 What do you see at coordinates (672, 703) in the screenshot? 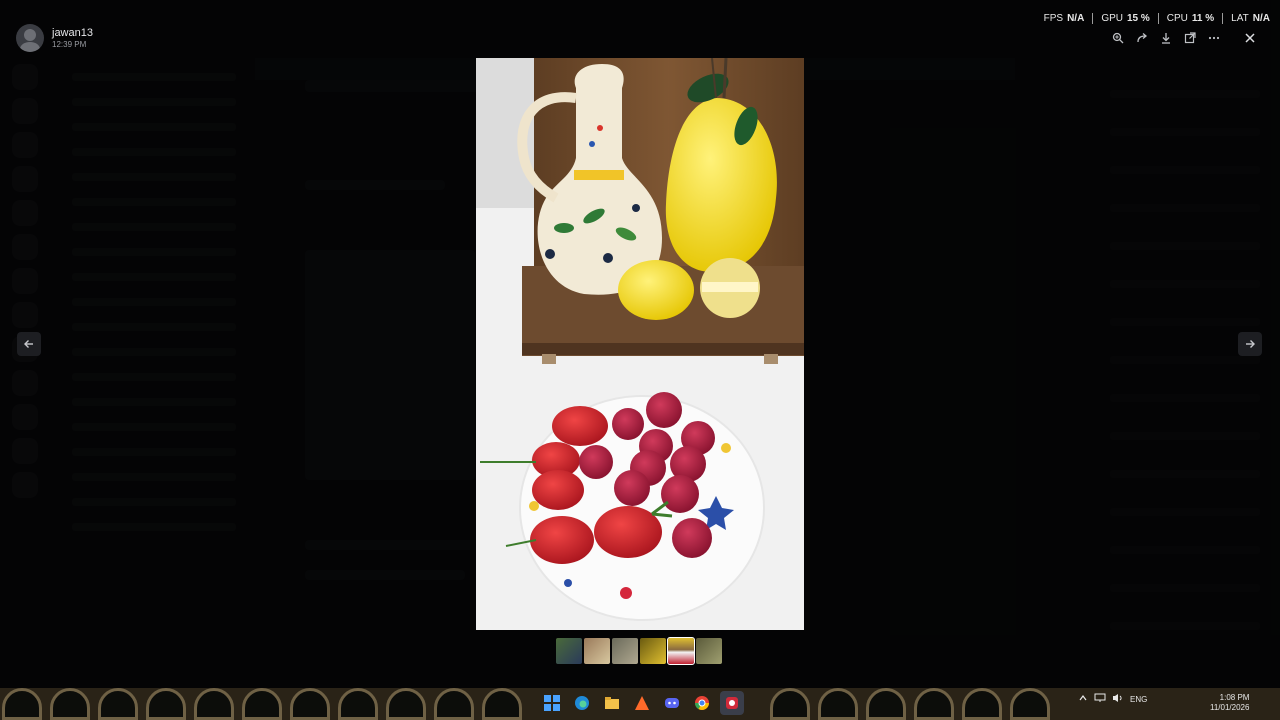
I see `discord-icon` at bounding box center [672, 703].